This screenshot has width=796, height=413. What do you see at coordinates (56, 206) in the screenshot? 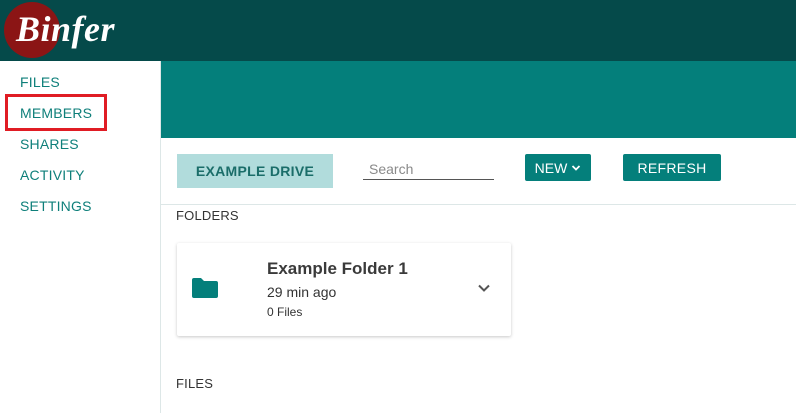
I see `sidebar-item-settings: SETTINGS` at bounding box center [56, 206].